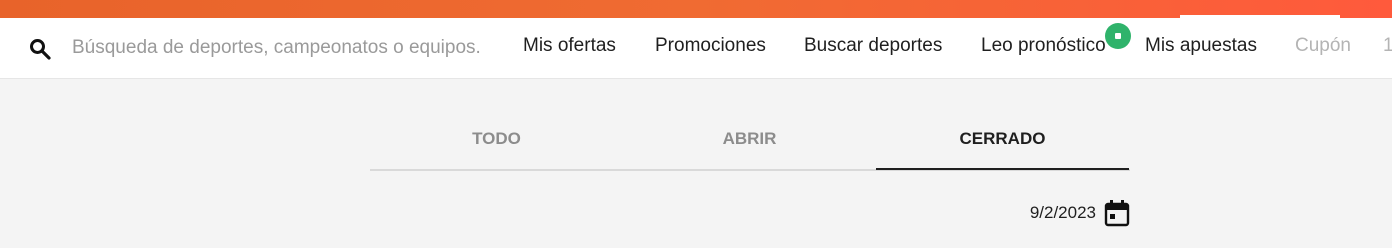 This screenshot has width=1392, height=248. I want to click on nav-item-promociones: Promociones, so click(710, 46).